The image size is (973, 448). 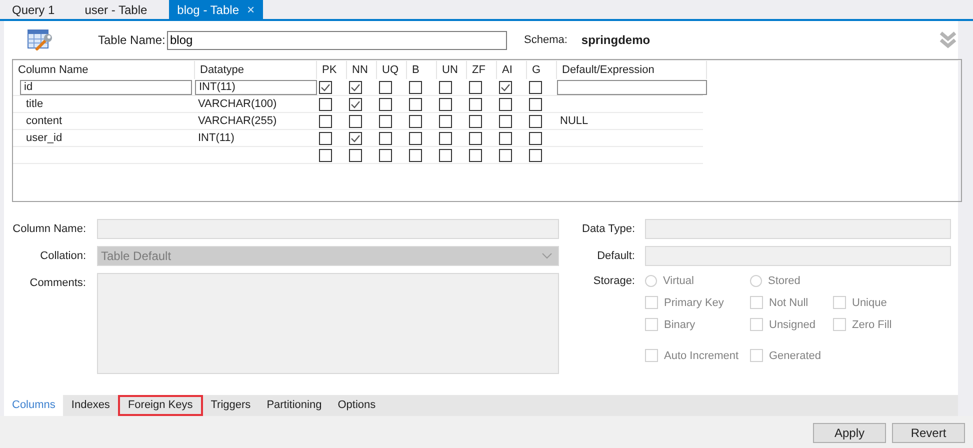 I want to click on section-tab: Partitioning, so click(x=294, y=405).